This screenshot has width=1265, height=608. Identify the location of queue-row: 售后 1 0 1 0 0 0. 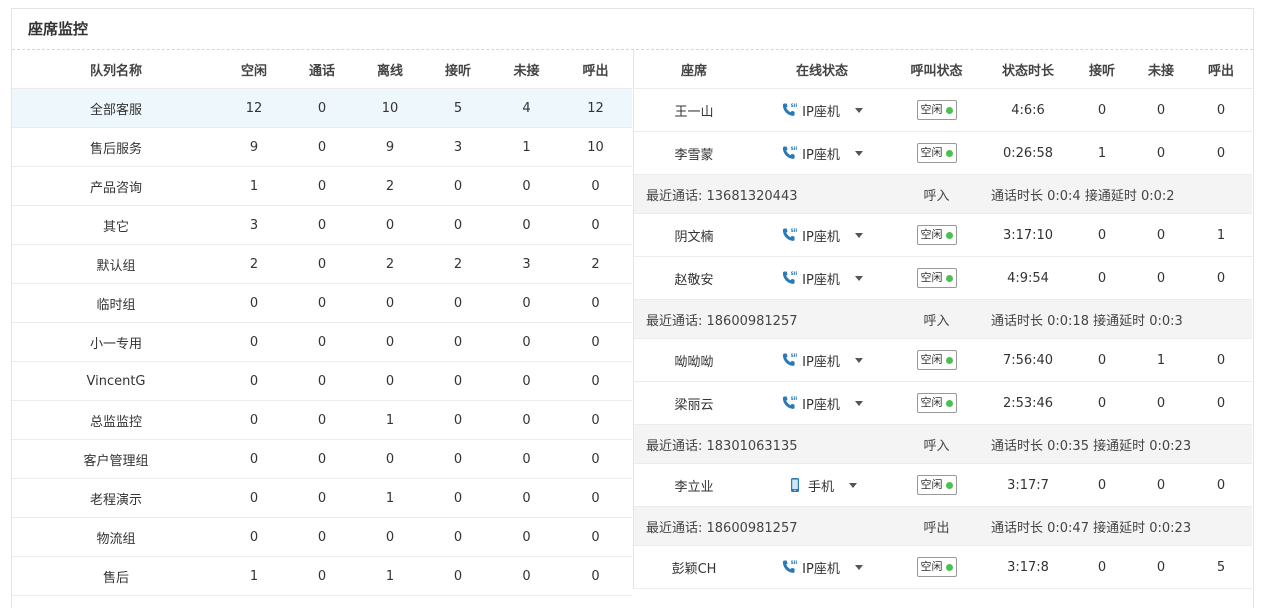
(322, 576).